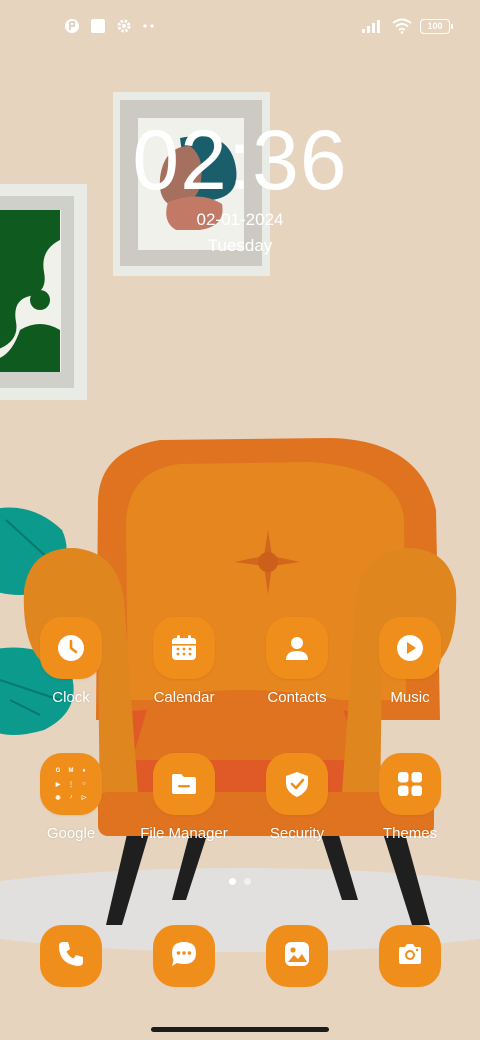  I want to click on dock-phone-button, so click(71, 956).